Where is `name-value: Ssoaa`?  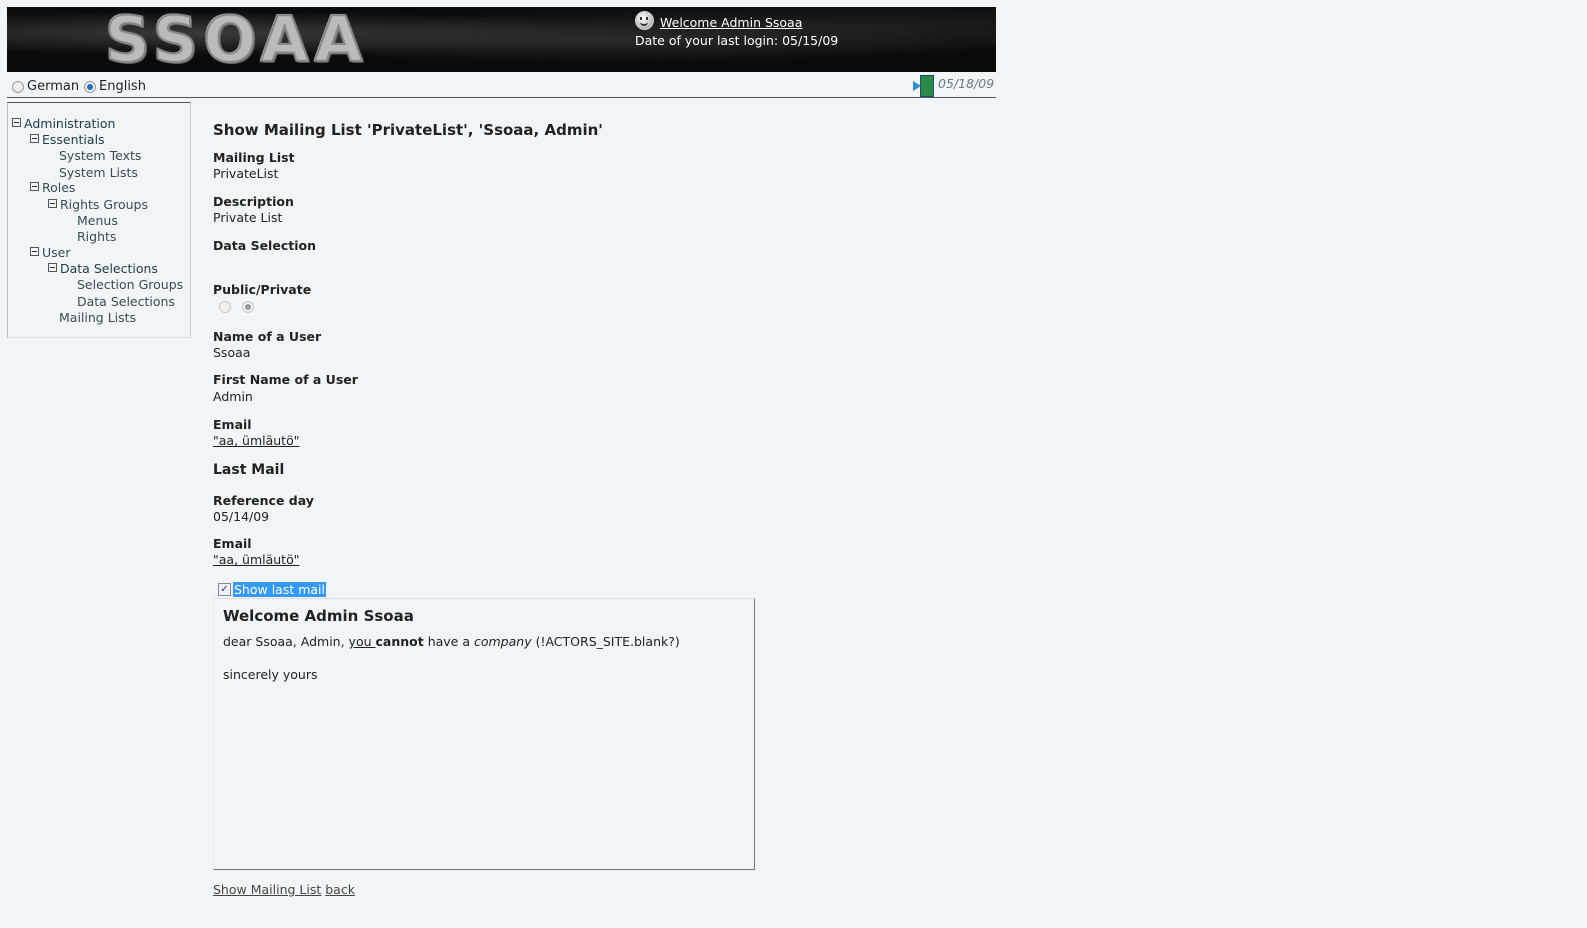 name-value: Ssoaa is located at coordinates (232, 352).